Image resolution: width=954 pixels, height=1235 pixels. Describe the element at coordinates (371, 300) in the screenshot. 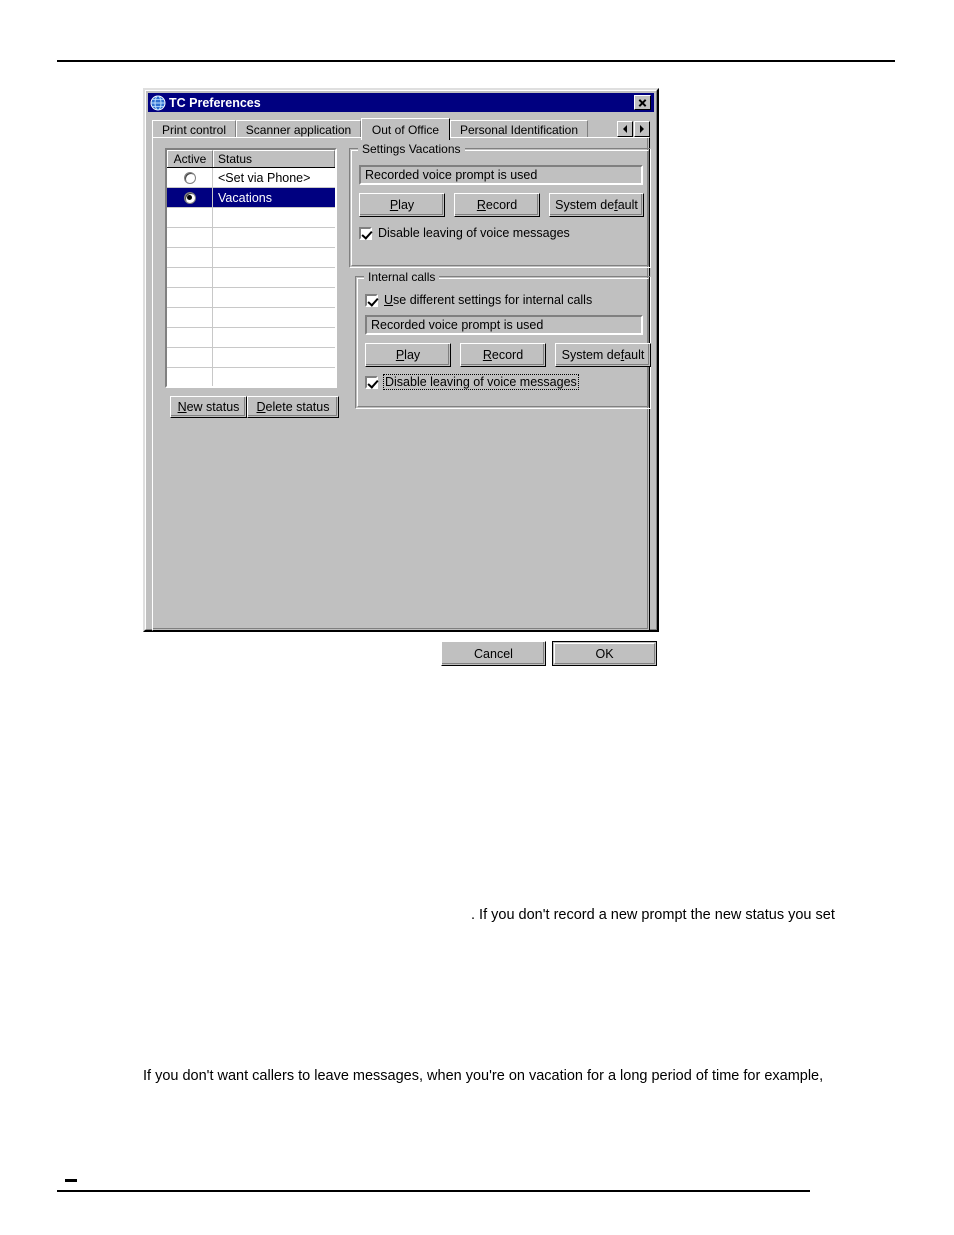

I see `checkbox-use-different-settings` at that location.